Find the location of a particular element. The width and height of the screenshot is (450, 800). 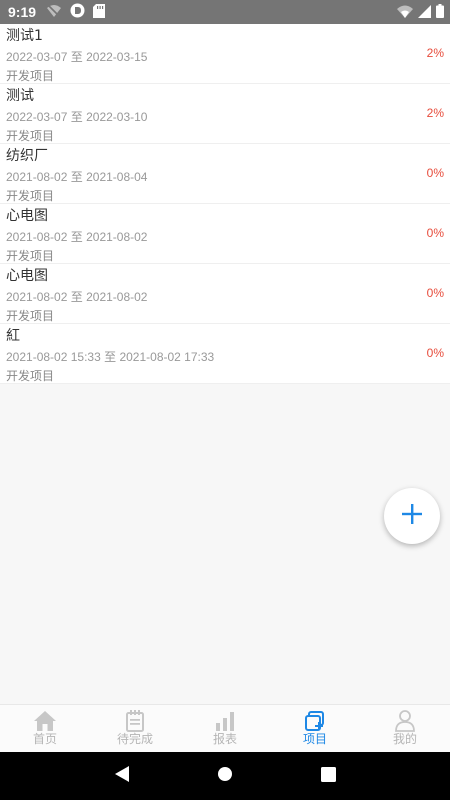

status-bar: 9:19 is located at coordinates (225, 12).